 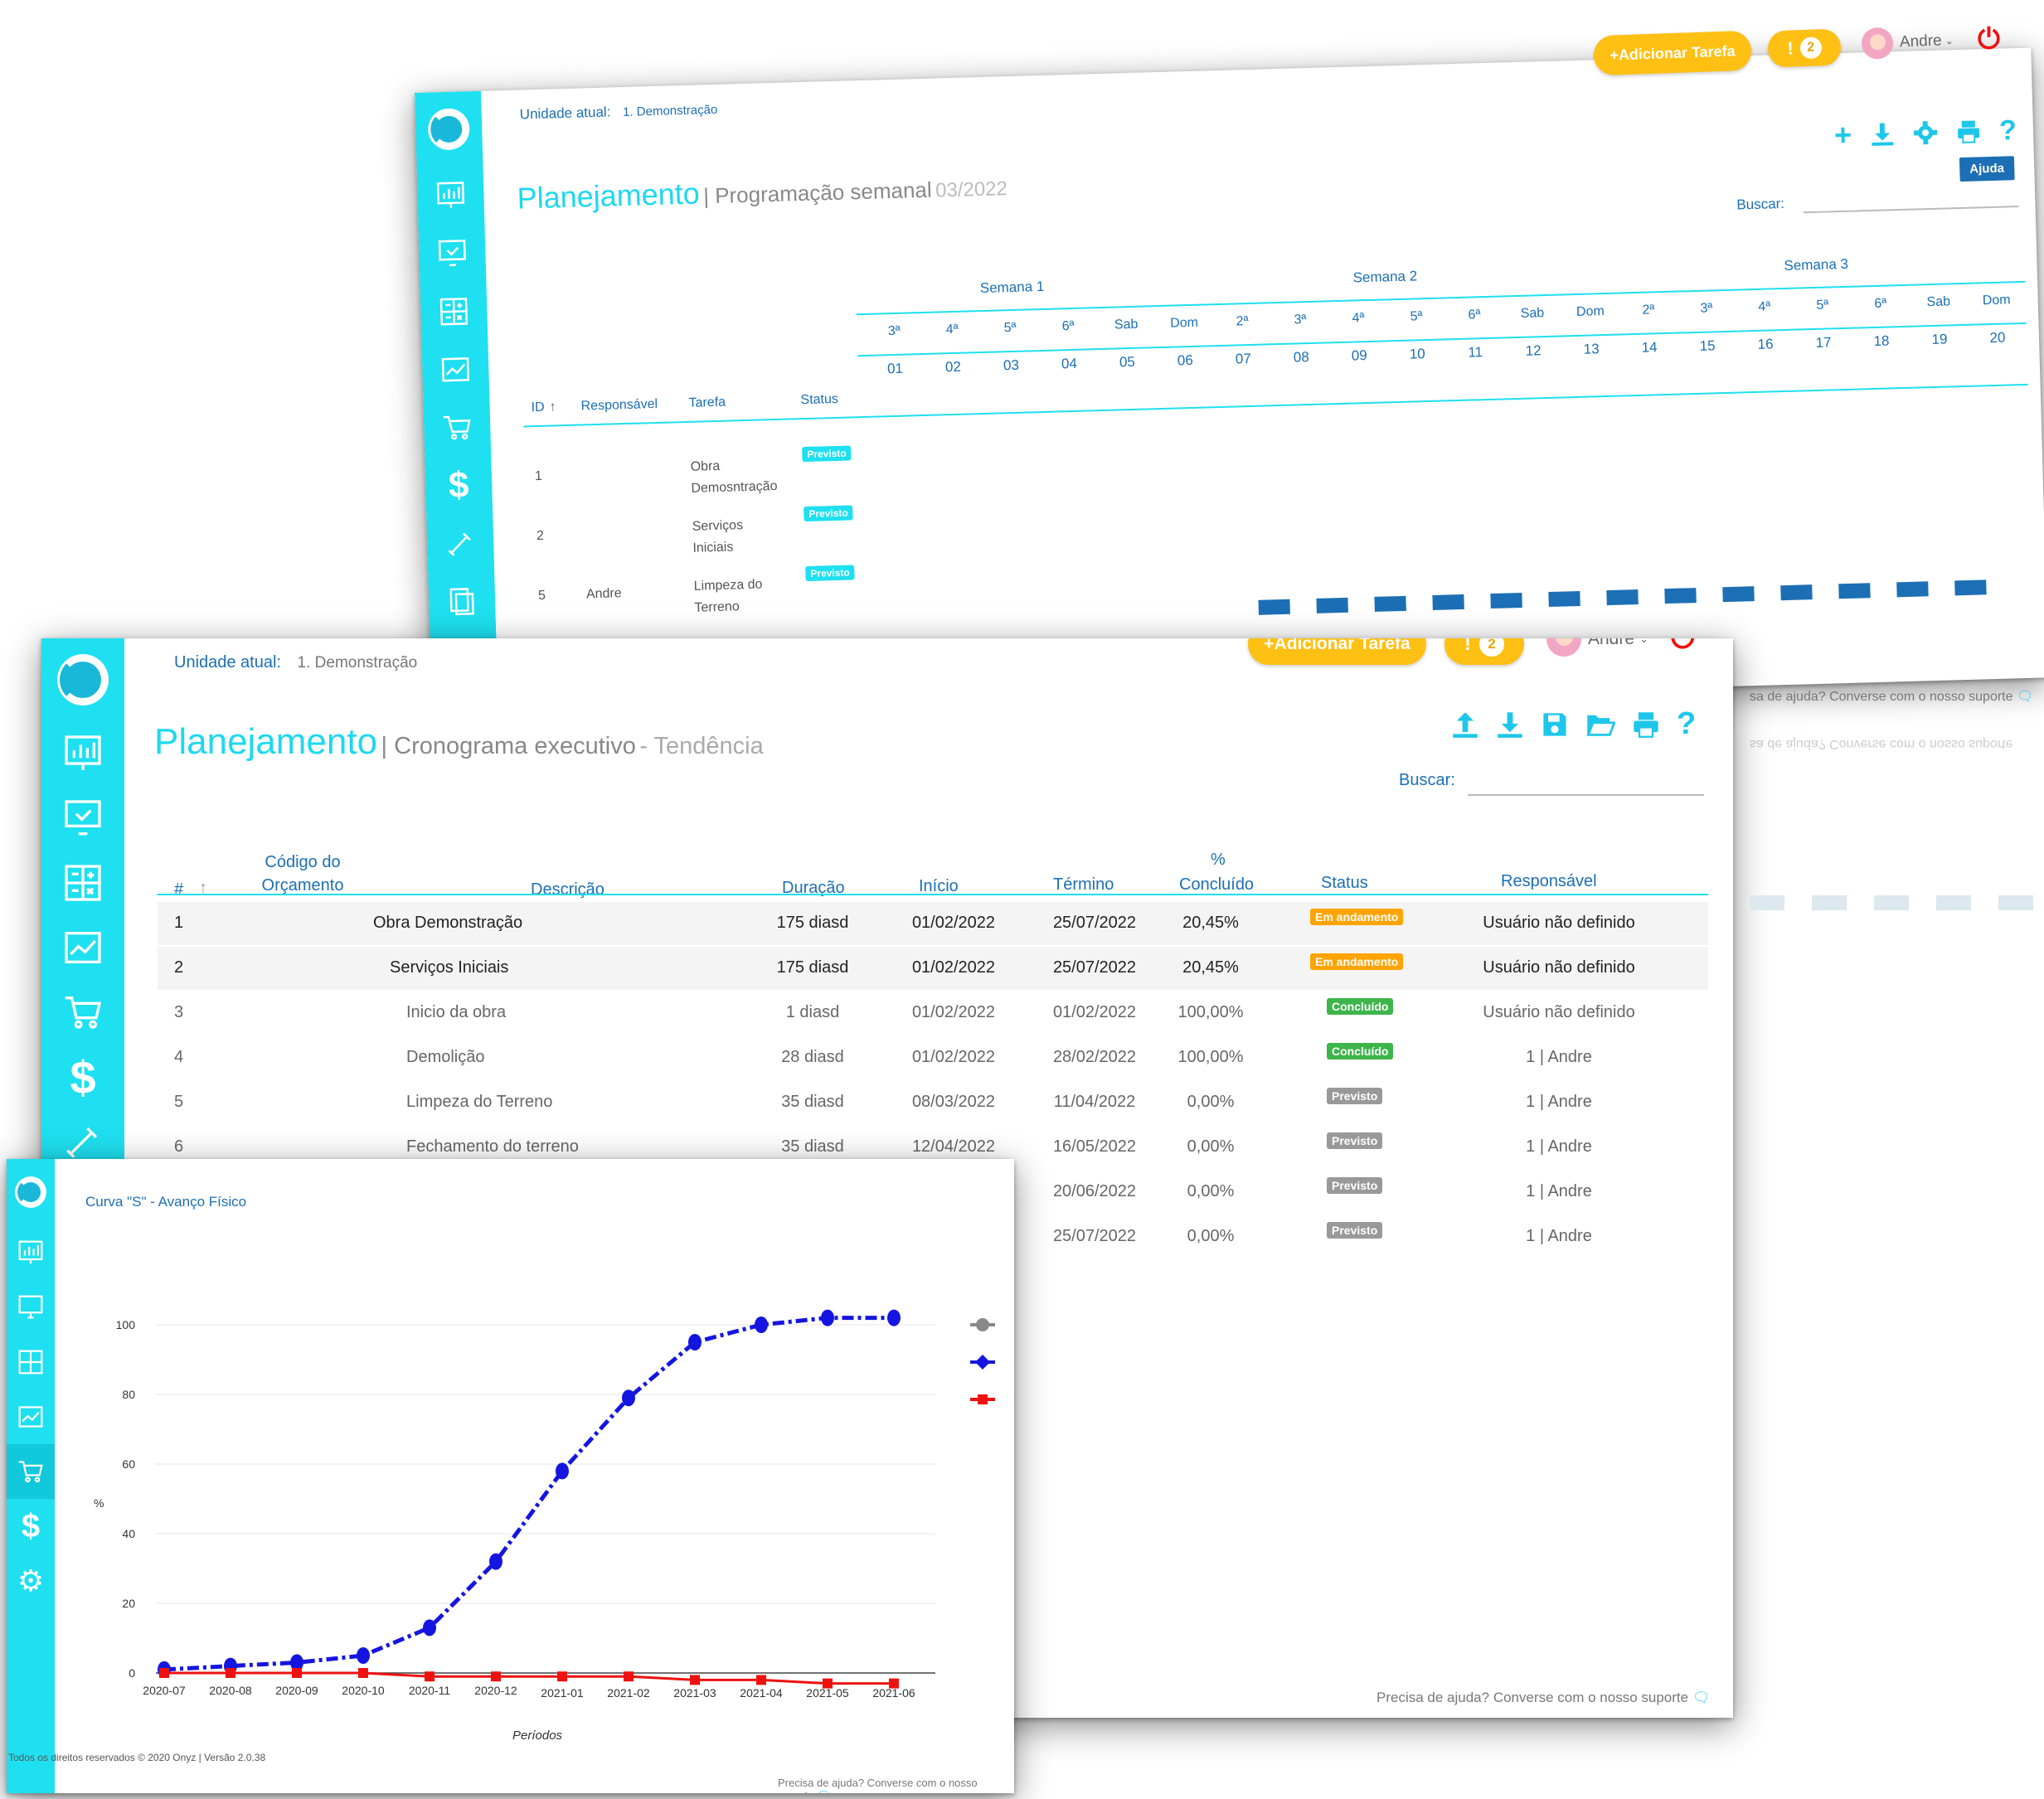 I want to click on x-tick-label: 2021-01, so click(x=562, y=1693).